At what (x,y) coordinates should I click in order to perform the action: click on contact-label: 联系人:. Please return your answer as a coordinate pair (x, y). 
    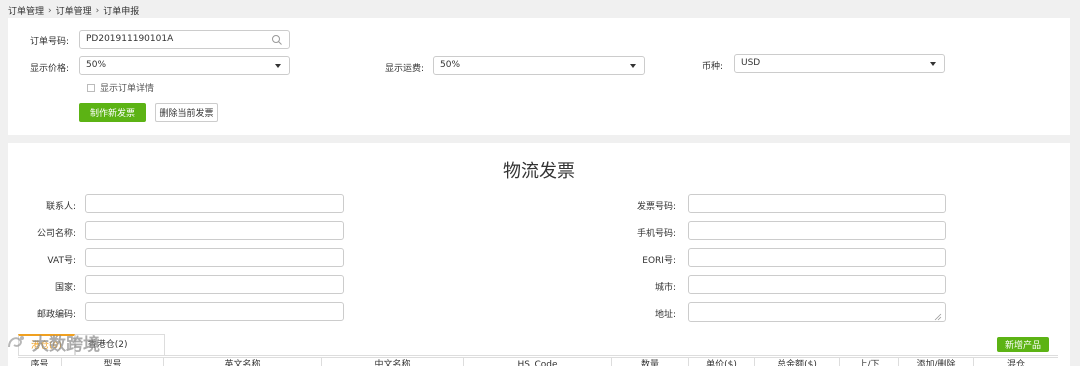
    Looking at the image, I should click on (60, 207).